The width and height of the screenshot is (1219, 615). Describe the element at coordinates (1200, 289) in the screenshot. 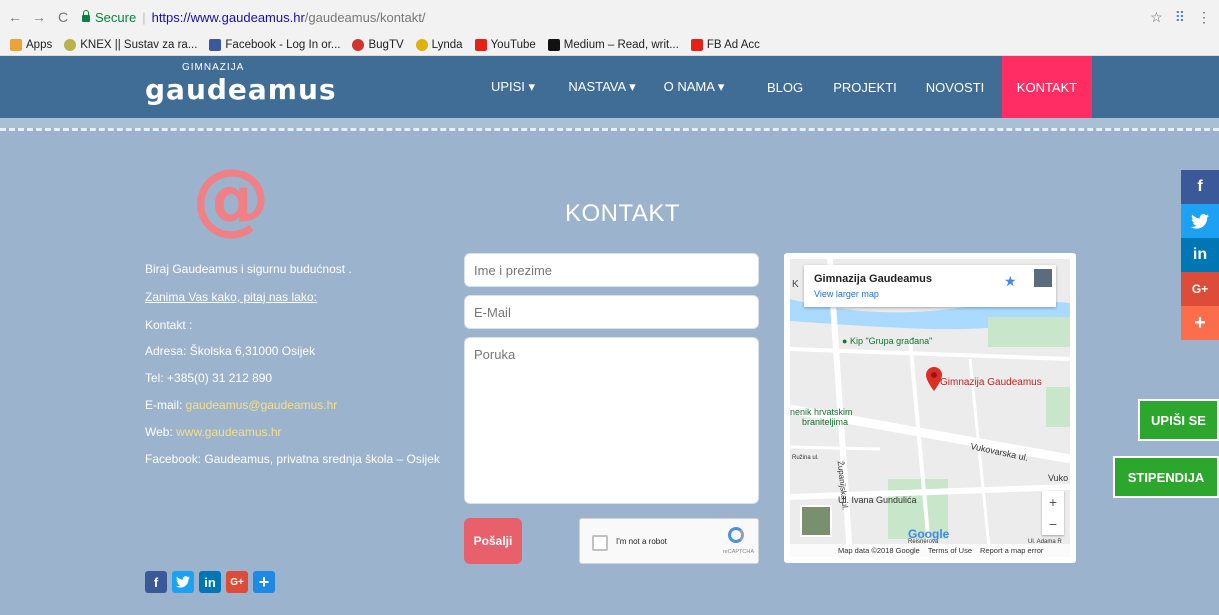

I see `googleplus-side-icon: G+` at that location.